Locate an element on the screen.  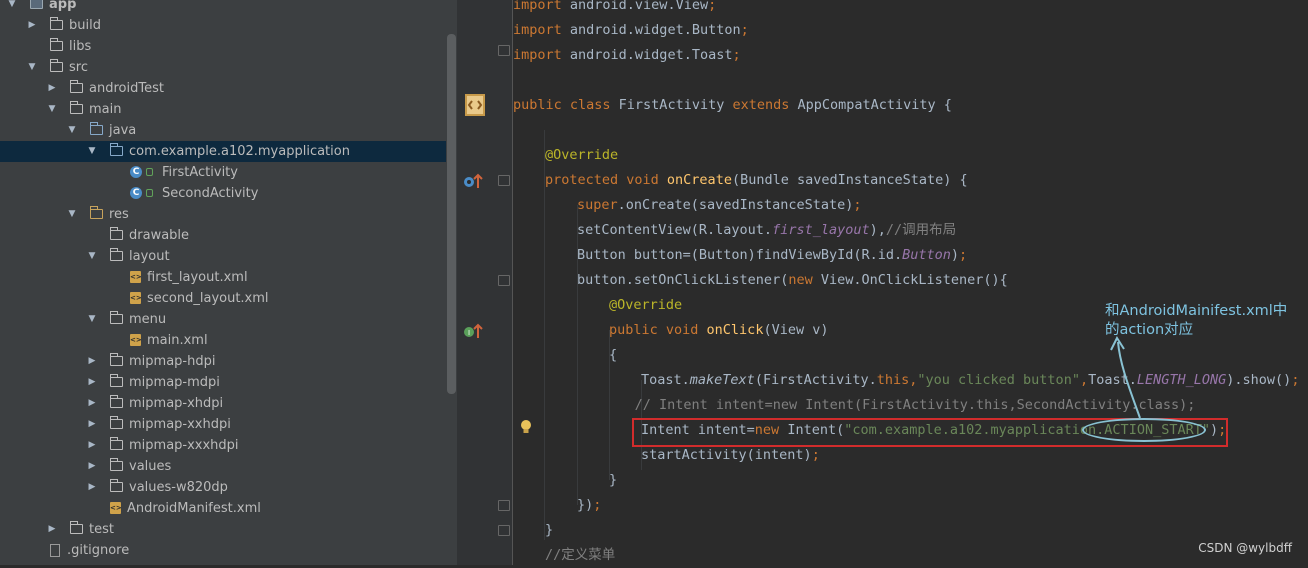
tree-item: <> main.xml is located at coordinates (223, 340).